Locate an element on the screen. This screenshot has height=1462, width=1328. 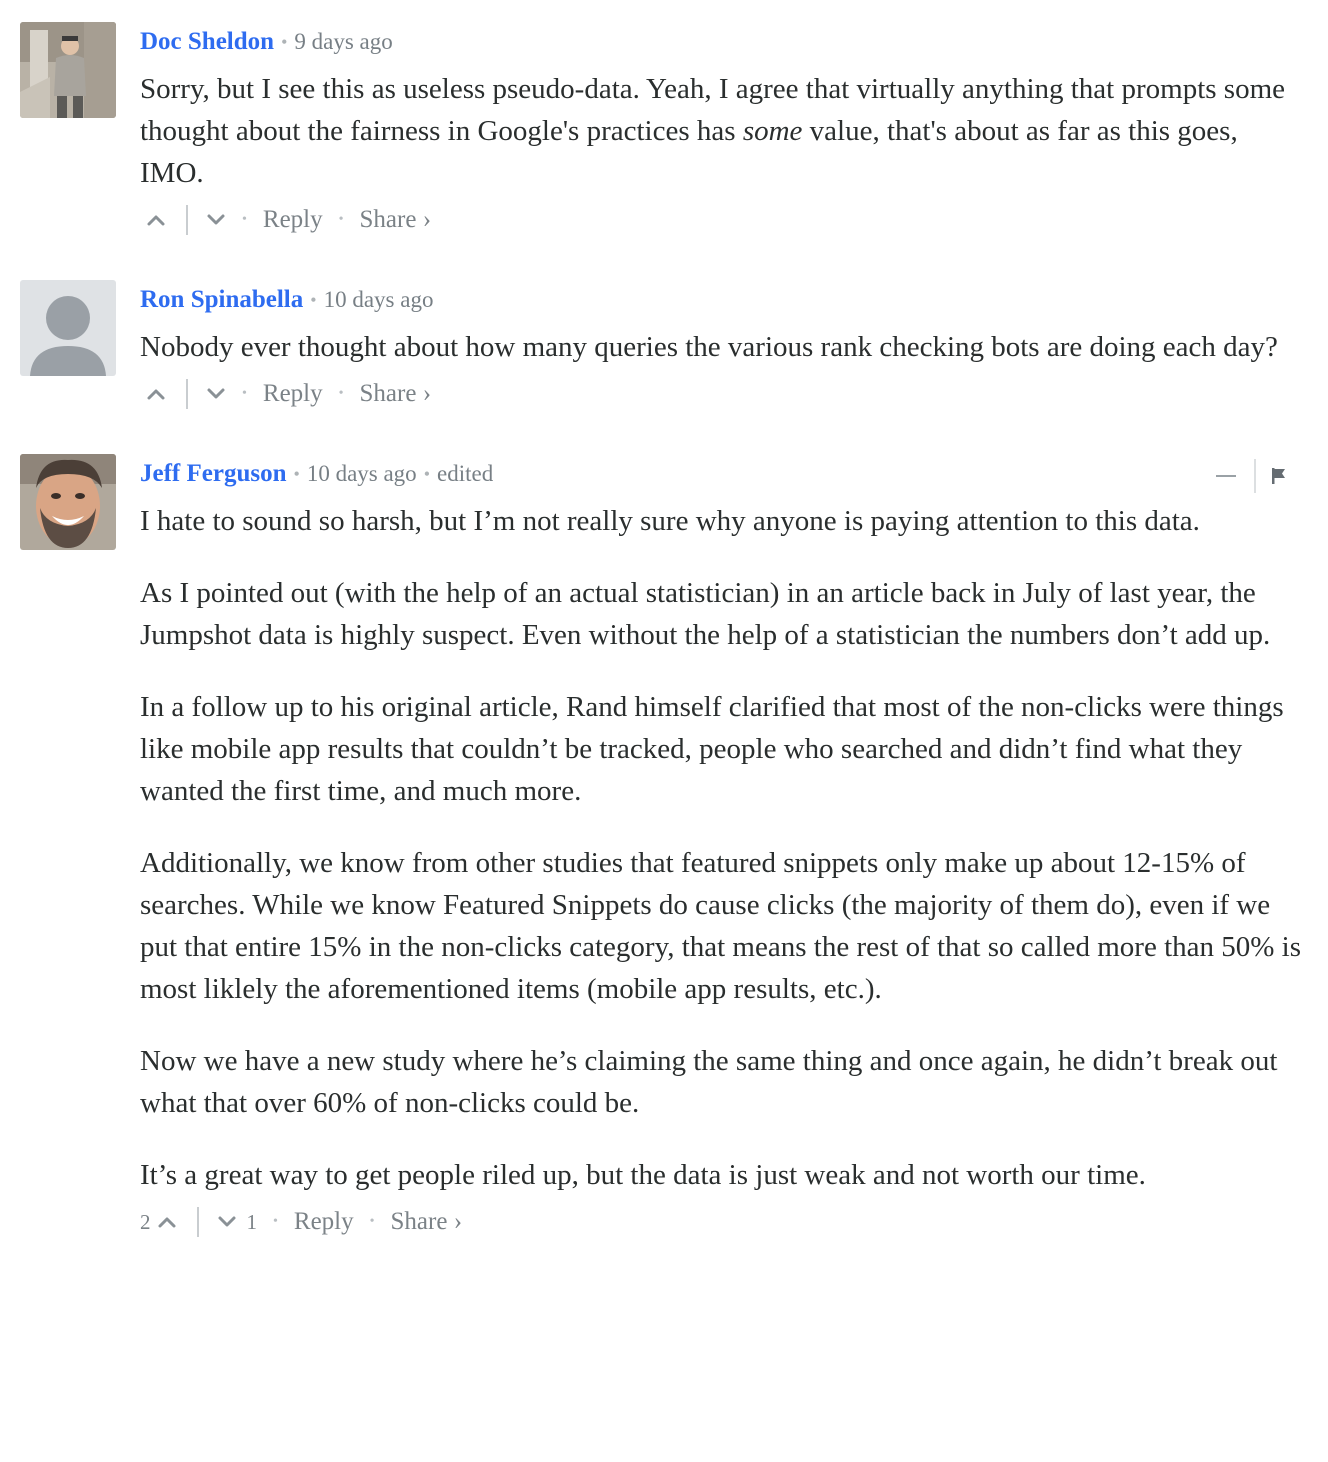
menu-divider is located at coordinates (1255, 476).